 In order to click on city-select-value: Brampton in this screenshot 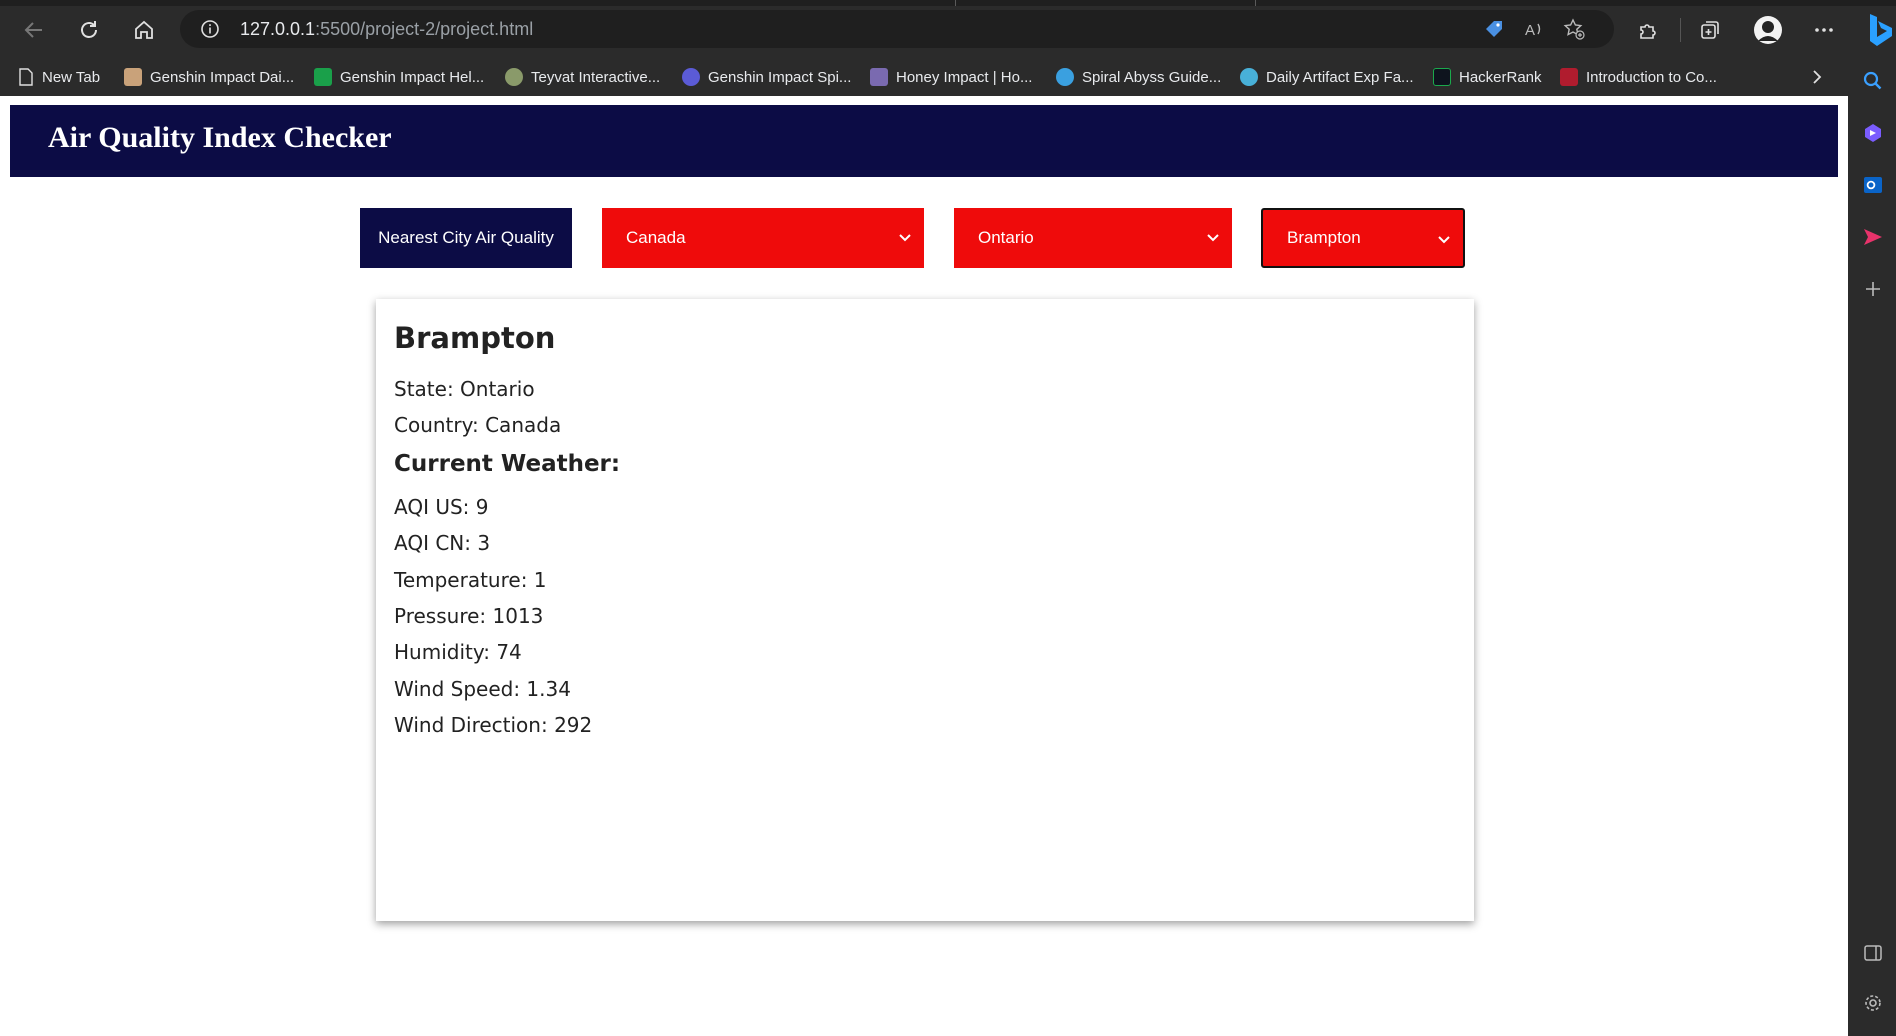, I will do `click(1324, 237)`.